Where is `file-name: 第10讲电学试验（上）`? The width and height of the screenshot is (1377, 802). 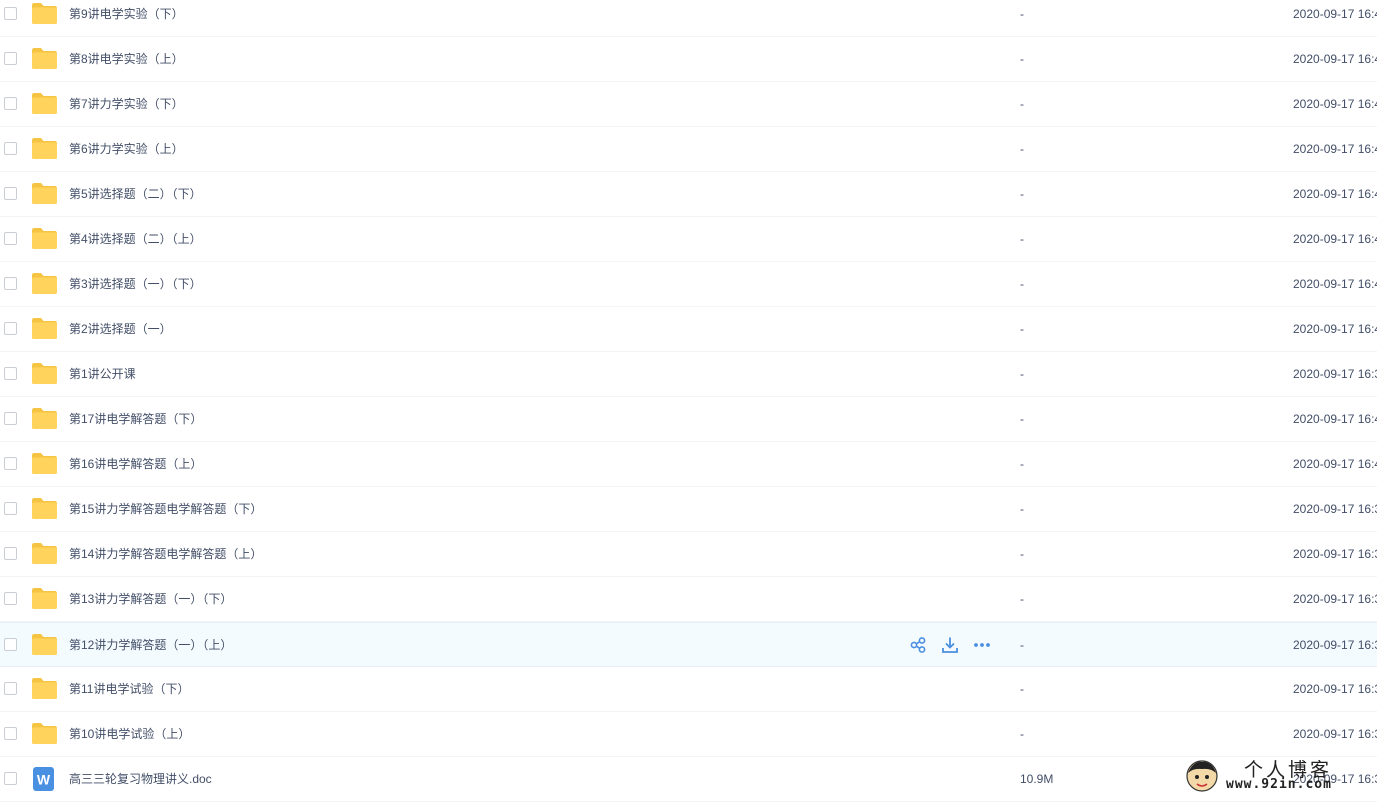 file-name: 第10讲电学试验（上） is located at coordinates (129, 734).